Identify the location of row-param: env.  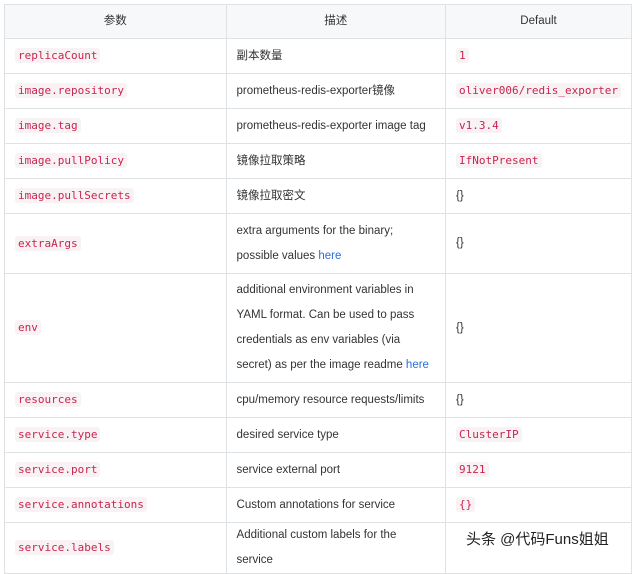
(28, 327).